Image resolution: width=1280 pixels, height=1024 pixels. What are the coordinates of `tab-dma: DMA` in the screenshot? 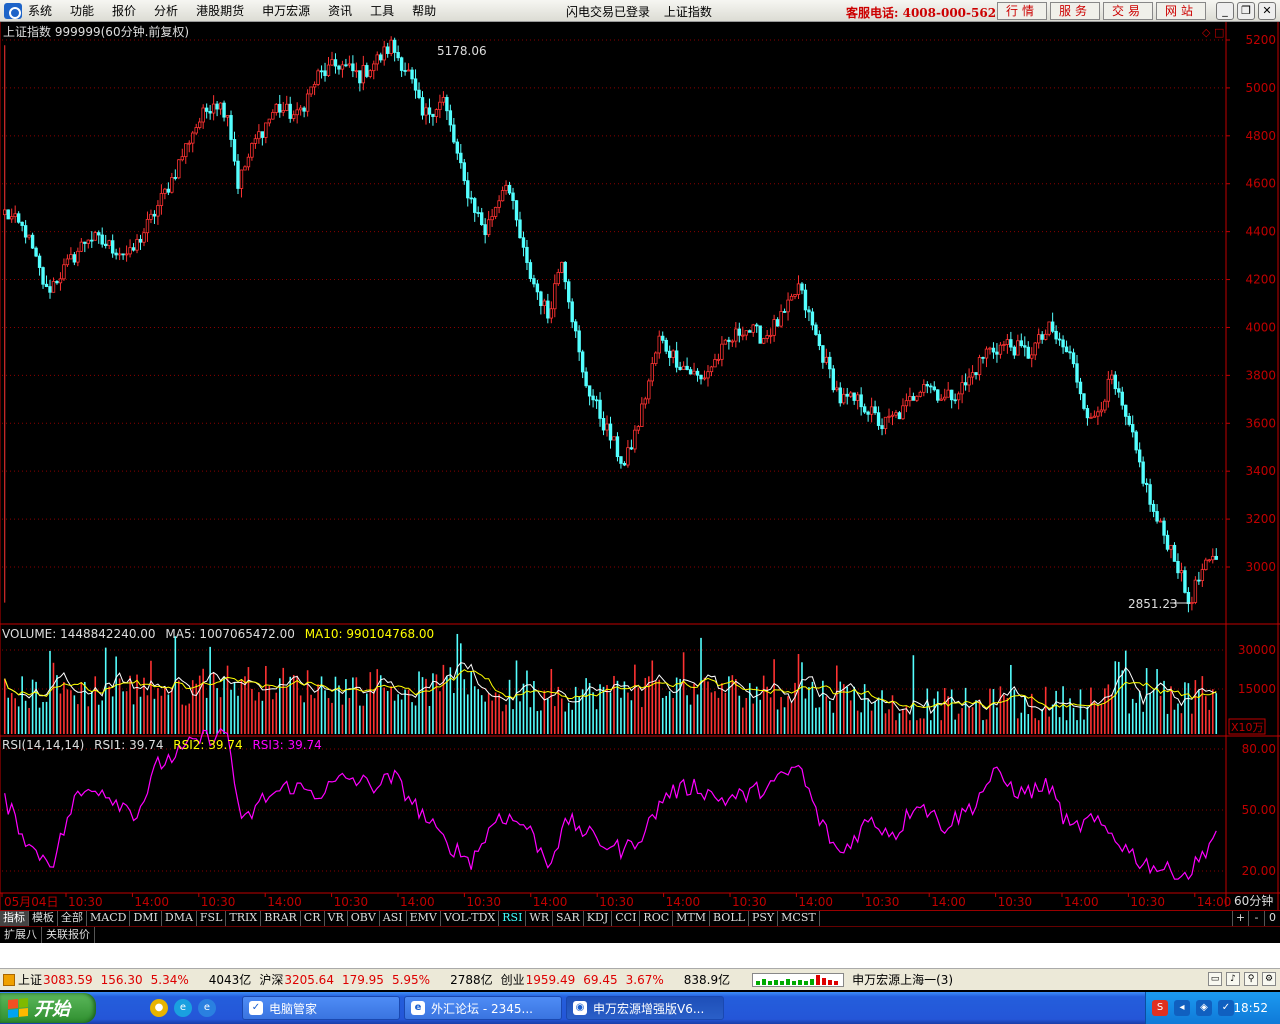 It's located at (179, 918).